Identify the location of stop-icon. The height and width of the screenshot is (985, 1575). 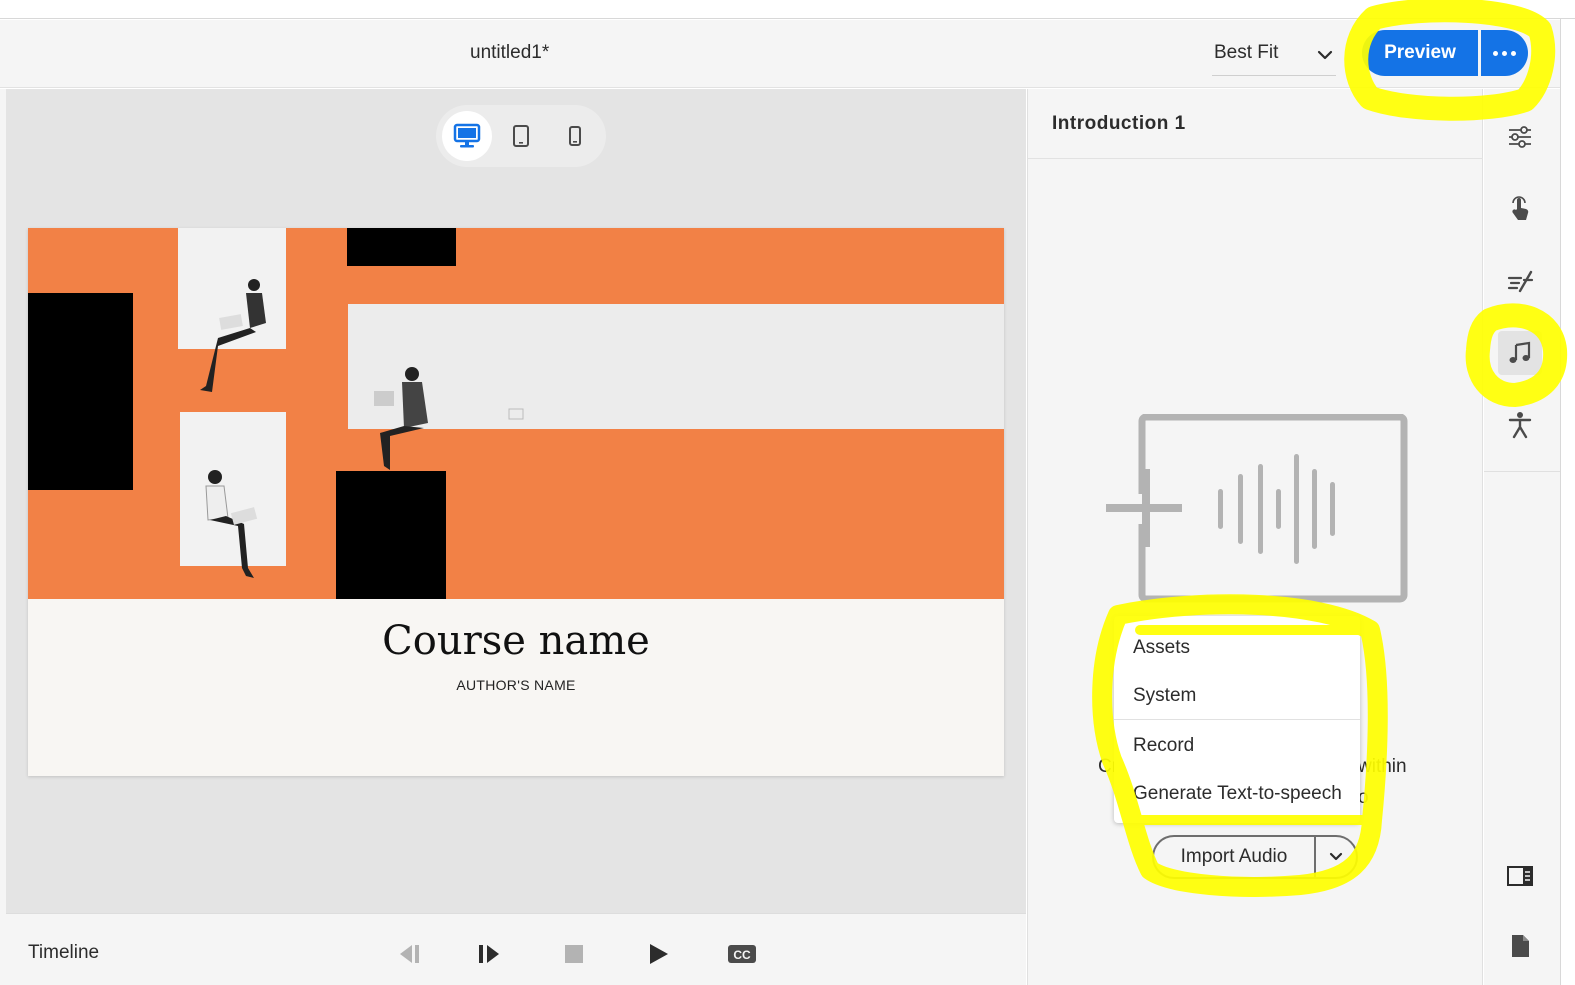
(574, 954).